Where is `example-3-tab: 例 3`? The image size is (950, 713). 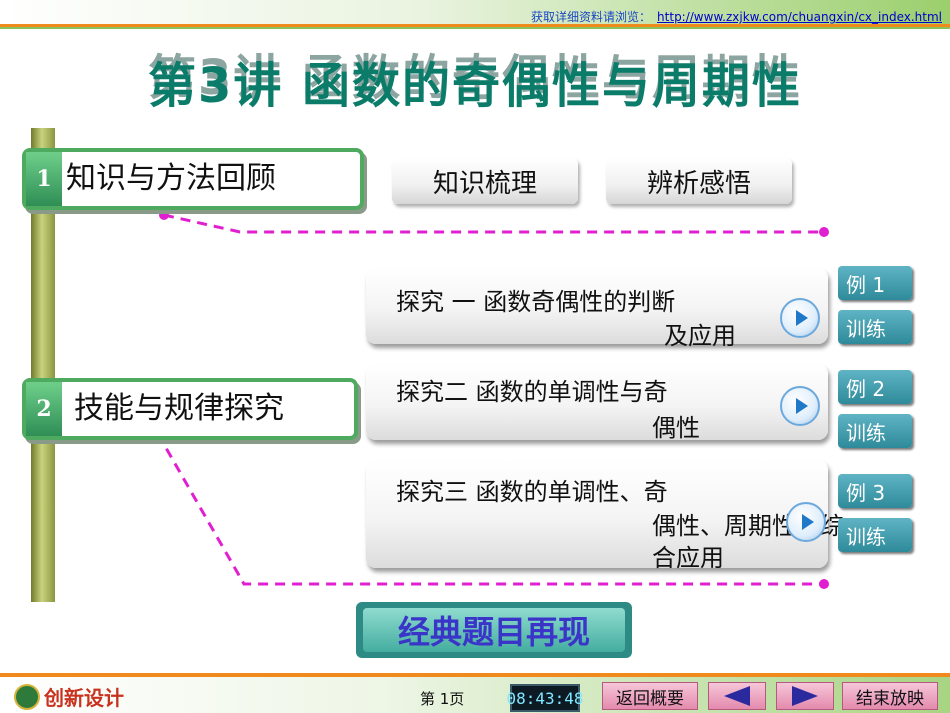 example-3-tab: 例 3 is located at coordinates (875, 491).